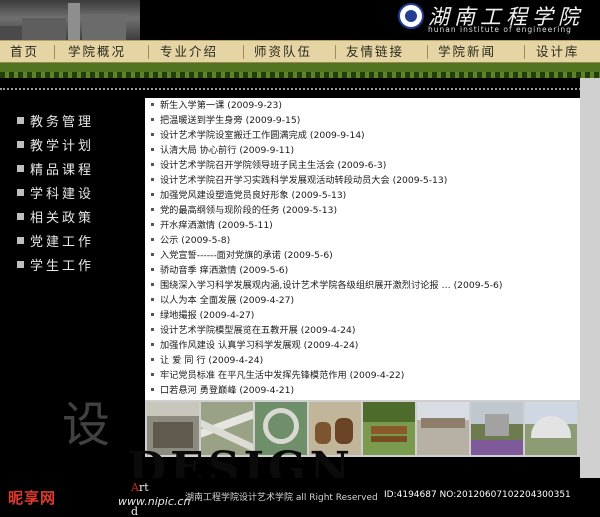 The image size is (600, 517). I want to click on school-name-en: hunan institute of engineering, so click(500, 29).